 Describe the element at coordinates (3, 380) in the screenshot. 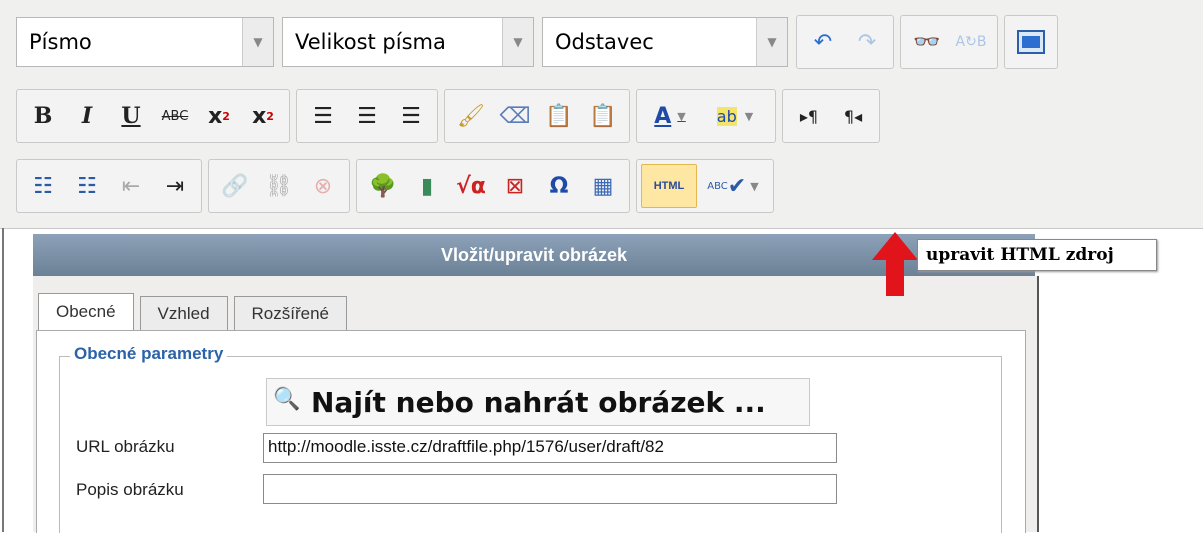

I see `editor-left-border` at that location.